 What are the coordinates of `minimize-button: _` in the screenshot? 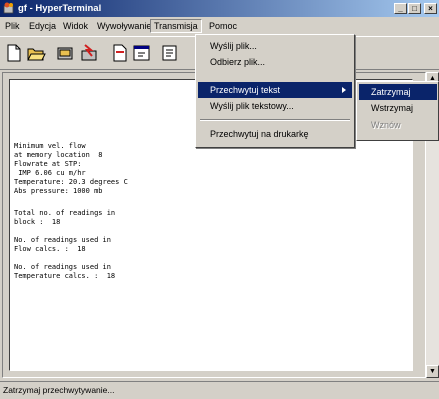 It's located at (400, 8).